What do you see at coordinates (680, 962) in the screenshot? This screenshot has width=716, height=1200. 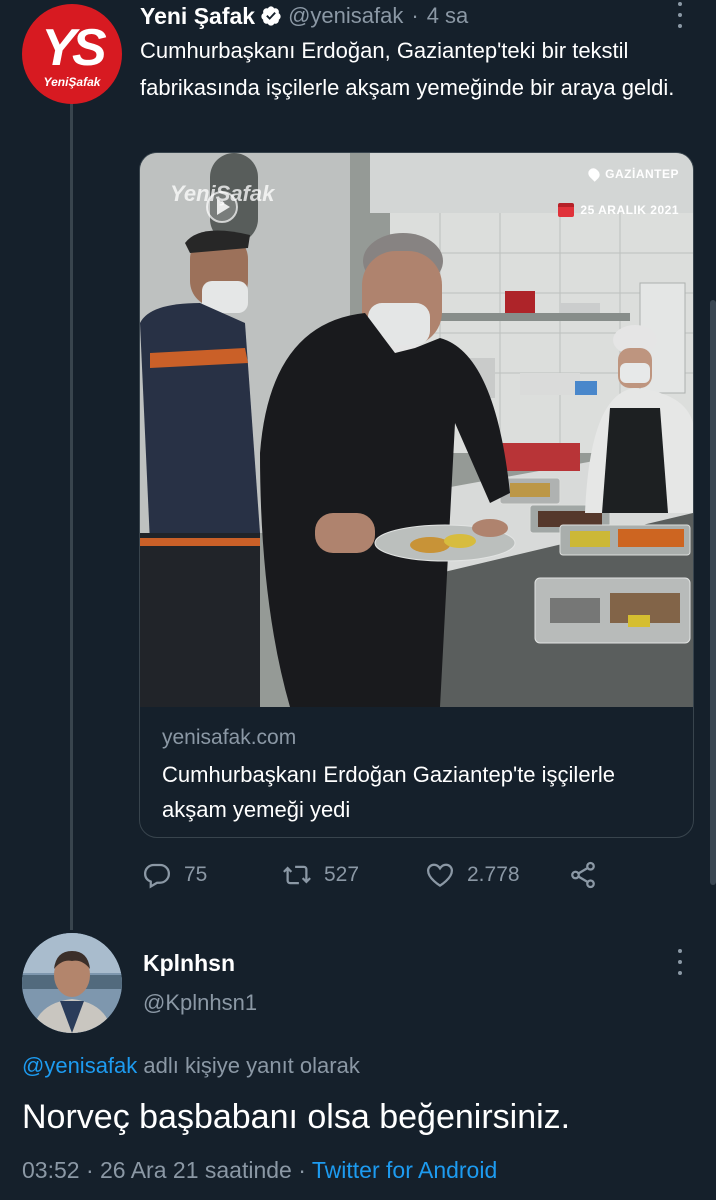 I see `reply-more-options-icon` at bounding box center [680, 962].